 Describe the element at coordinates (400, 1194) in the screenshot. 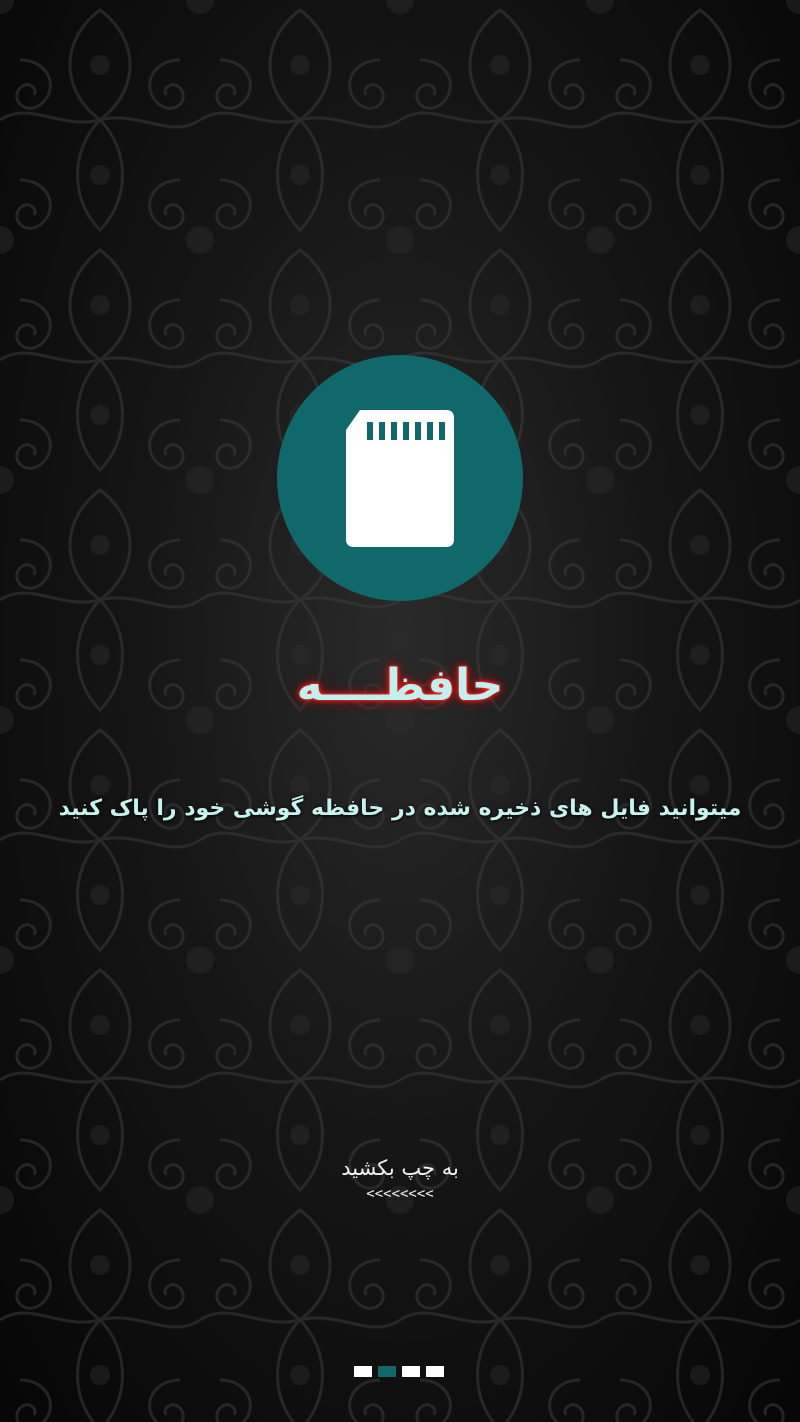

I see `swipe-arrows: <<<<<<<<` at that location.